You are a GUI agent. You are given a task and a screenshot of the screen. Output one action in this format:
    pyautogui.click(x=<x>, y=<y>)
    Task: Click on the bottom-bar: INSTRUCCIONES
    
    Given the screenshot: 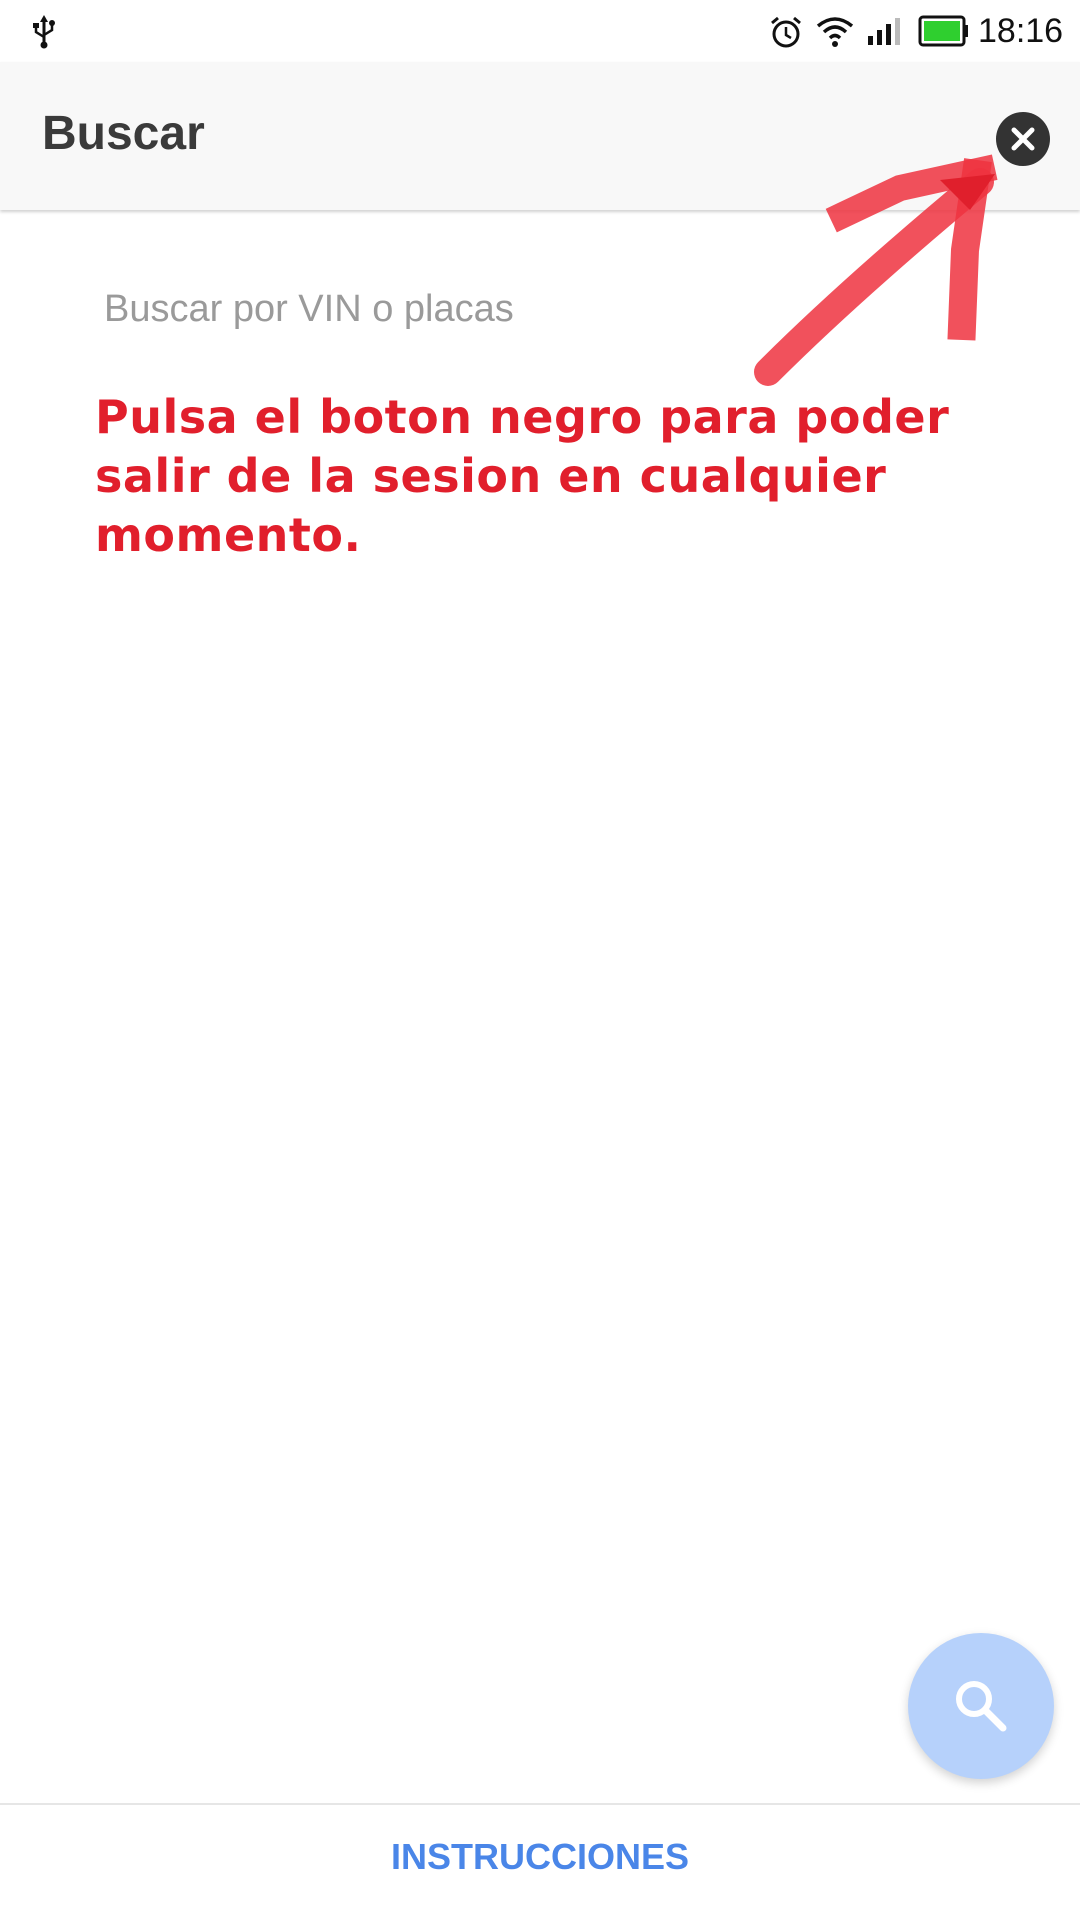 What is the action you would take?
    pyautogui.click(x=540, y=1862)
    